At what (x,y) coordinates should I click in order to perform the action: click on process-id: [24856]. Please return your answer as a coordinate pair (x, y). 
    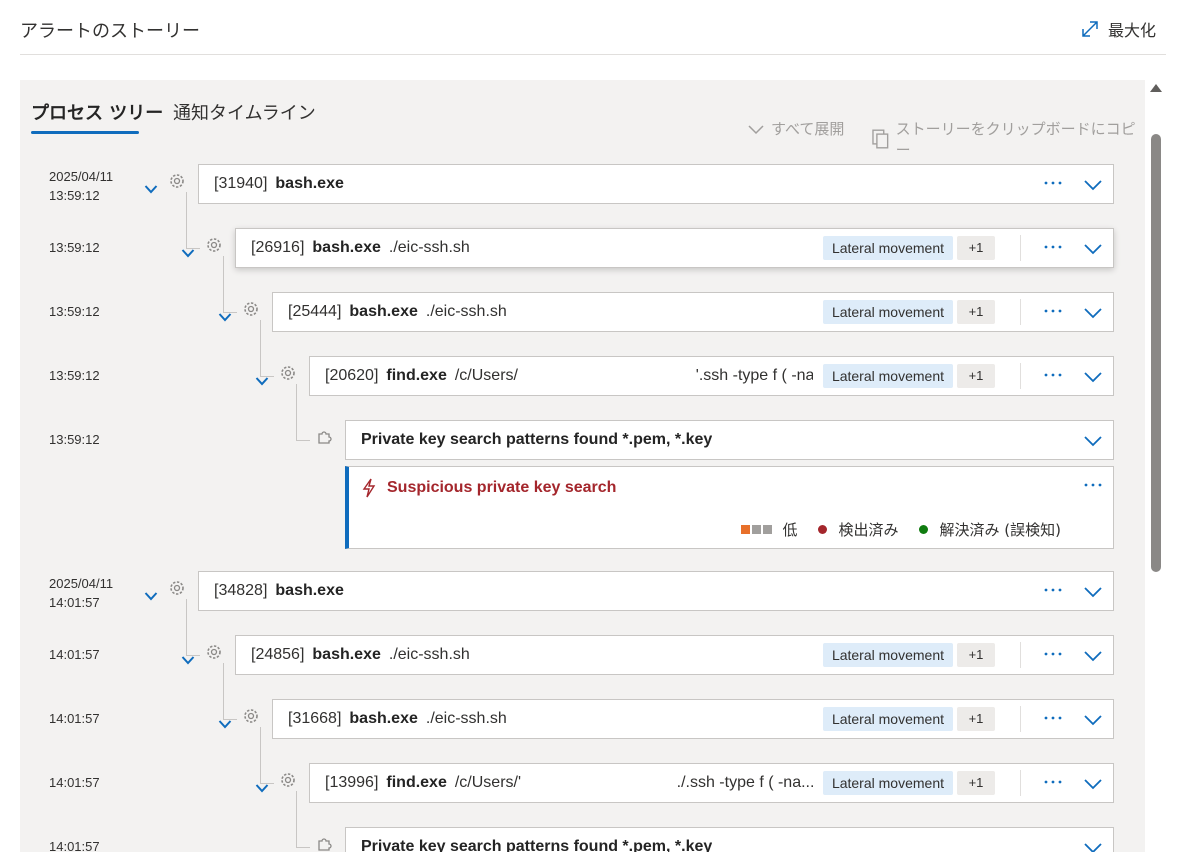
    Looking at the image, I should click on (278, 654).